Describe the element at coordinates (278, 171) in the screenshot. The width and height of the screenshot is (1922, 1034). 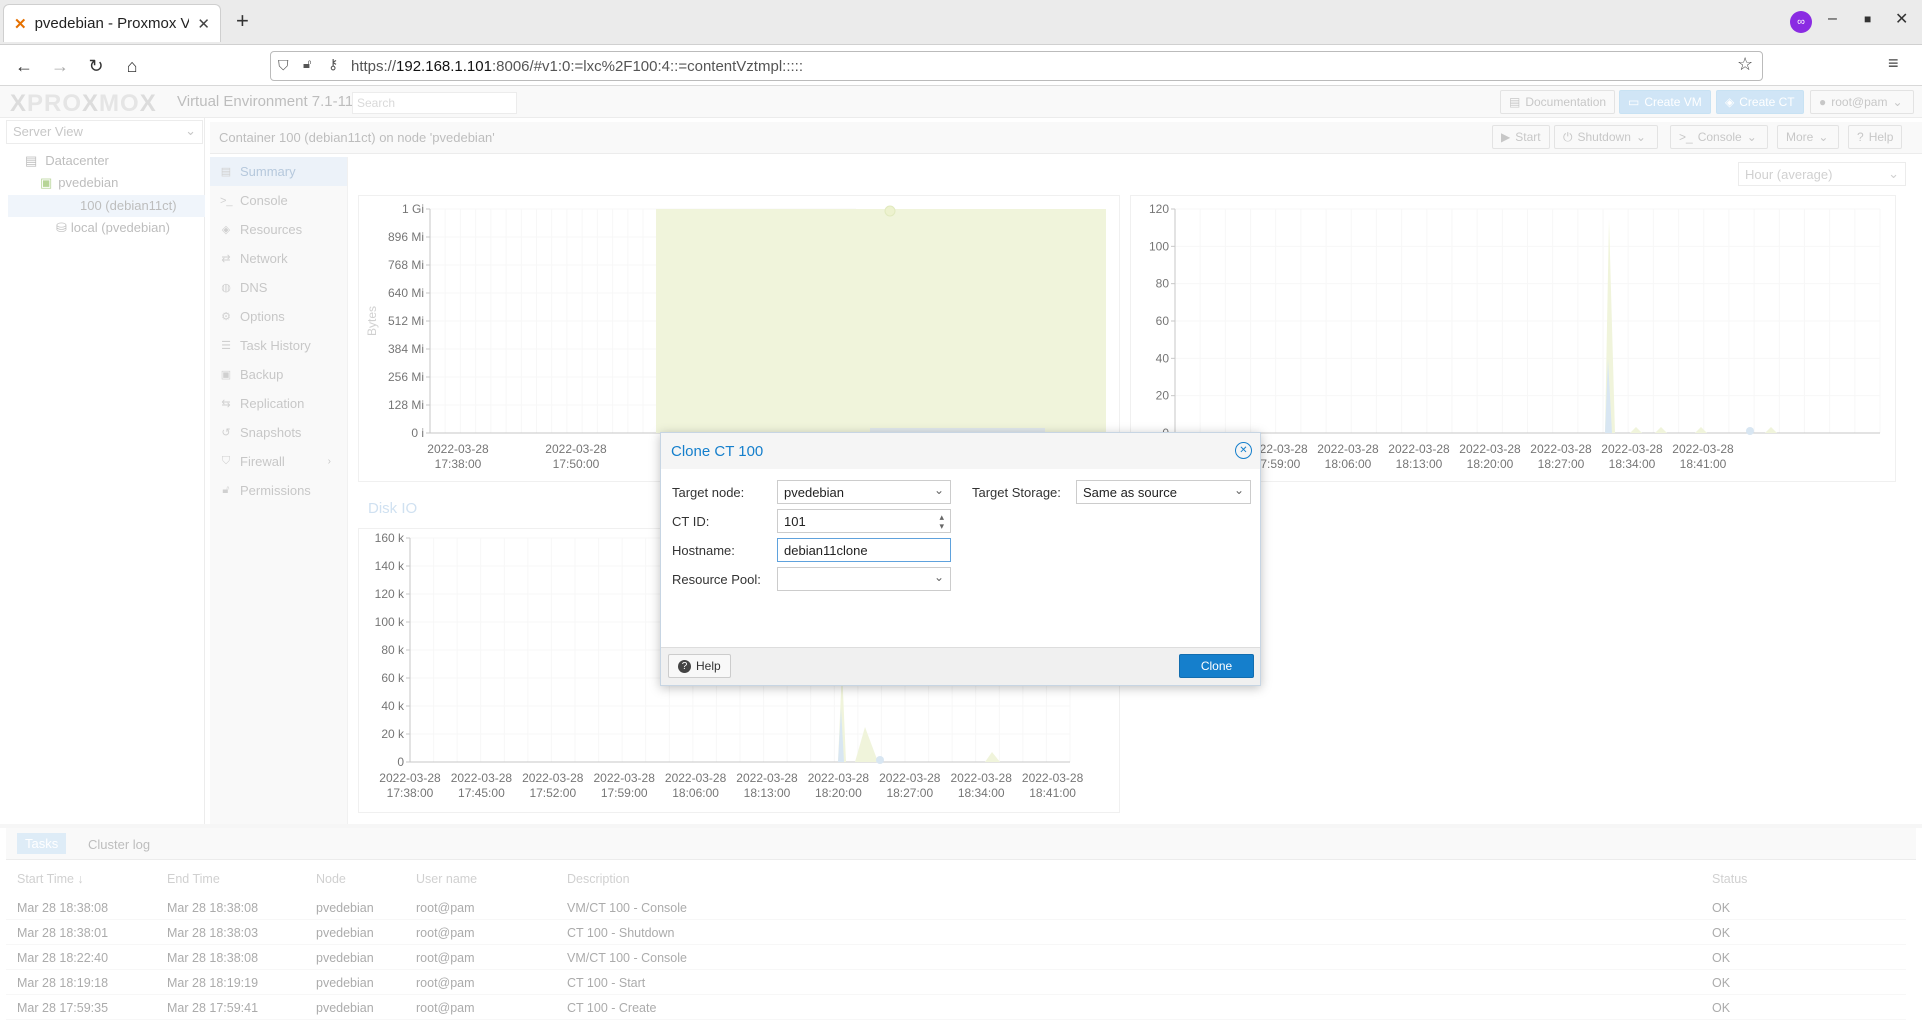
I see `menu-item-summary: ▤ Summary` at that location.